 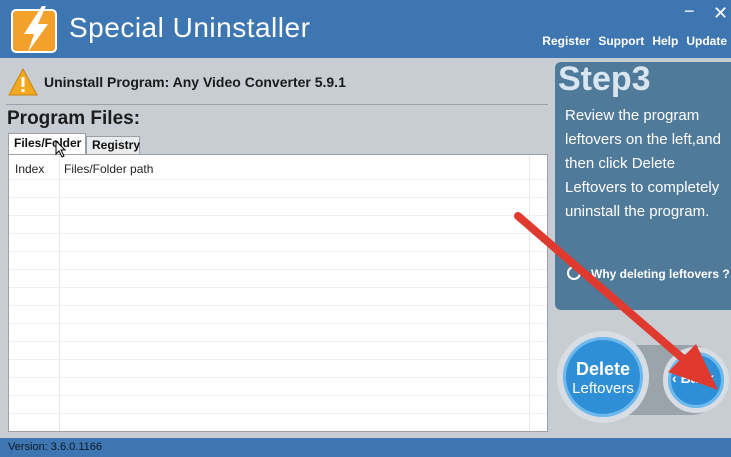 What do you see at coordinates (74, 118) in the screenshot?
I see `program-files-title: Program Files:` at bounding box center [74, 118].